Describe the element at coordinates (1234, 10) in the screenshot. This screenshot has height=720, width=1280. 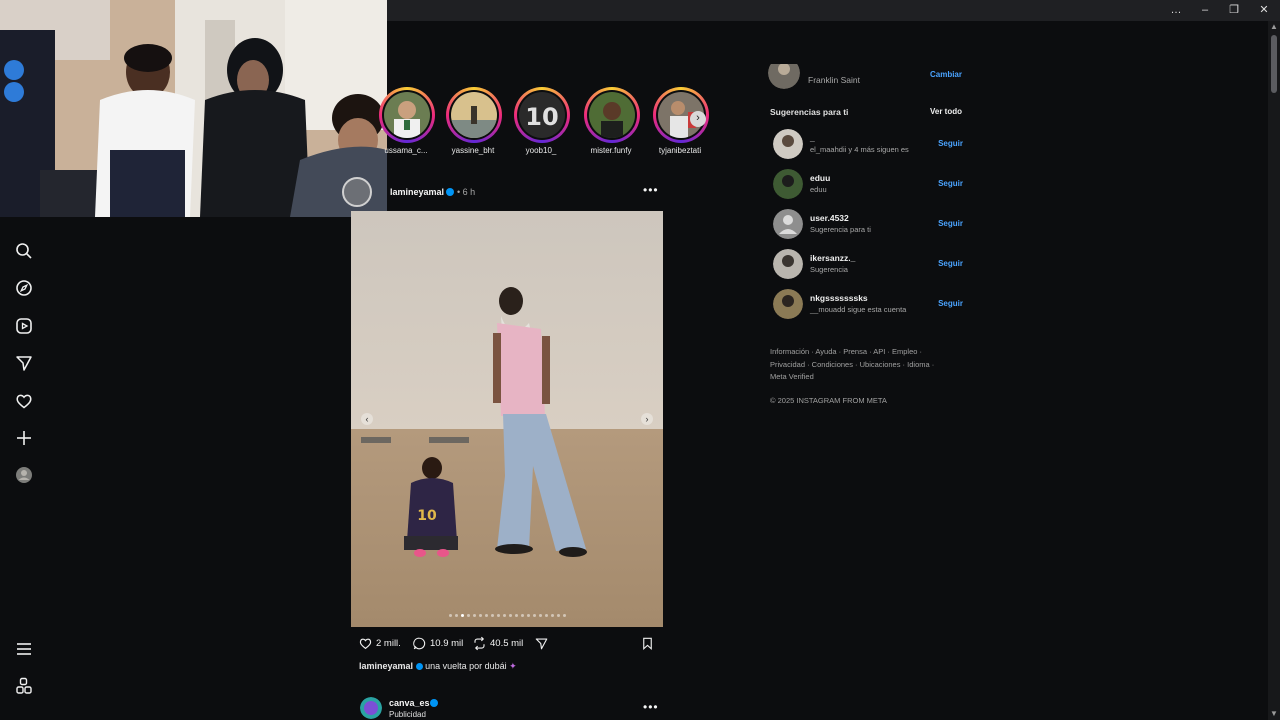
I see `restore-button: ❐` at that location.